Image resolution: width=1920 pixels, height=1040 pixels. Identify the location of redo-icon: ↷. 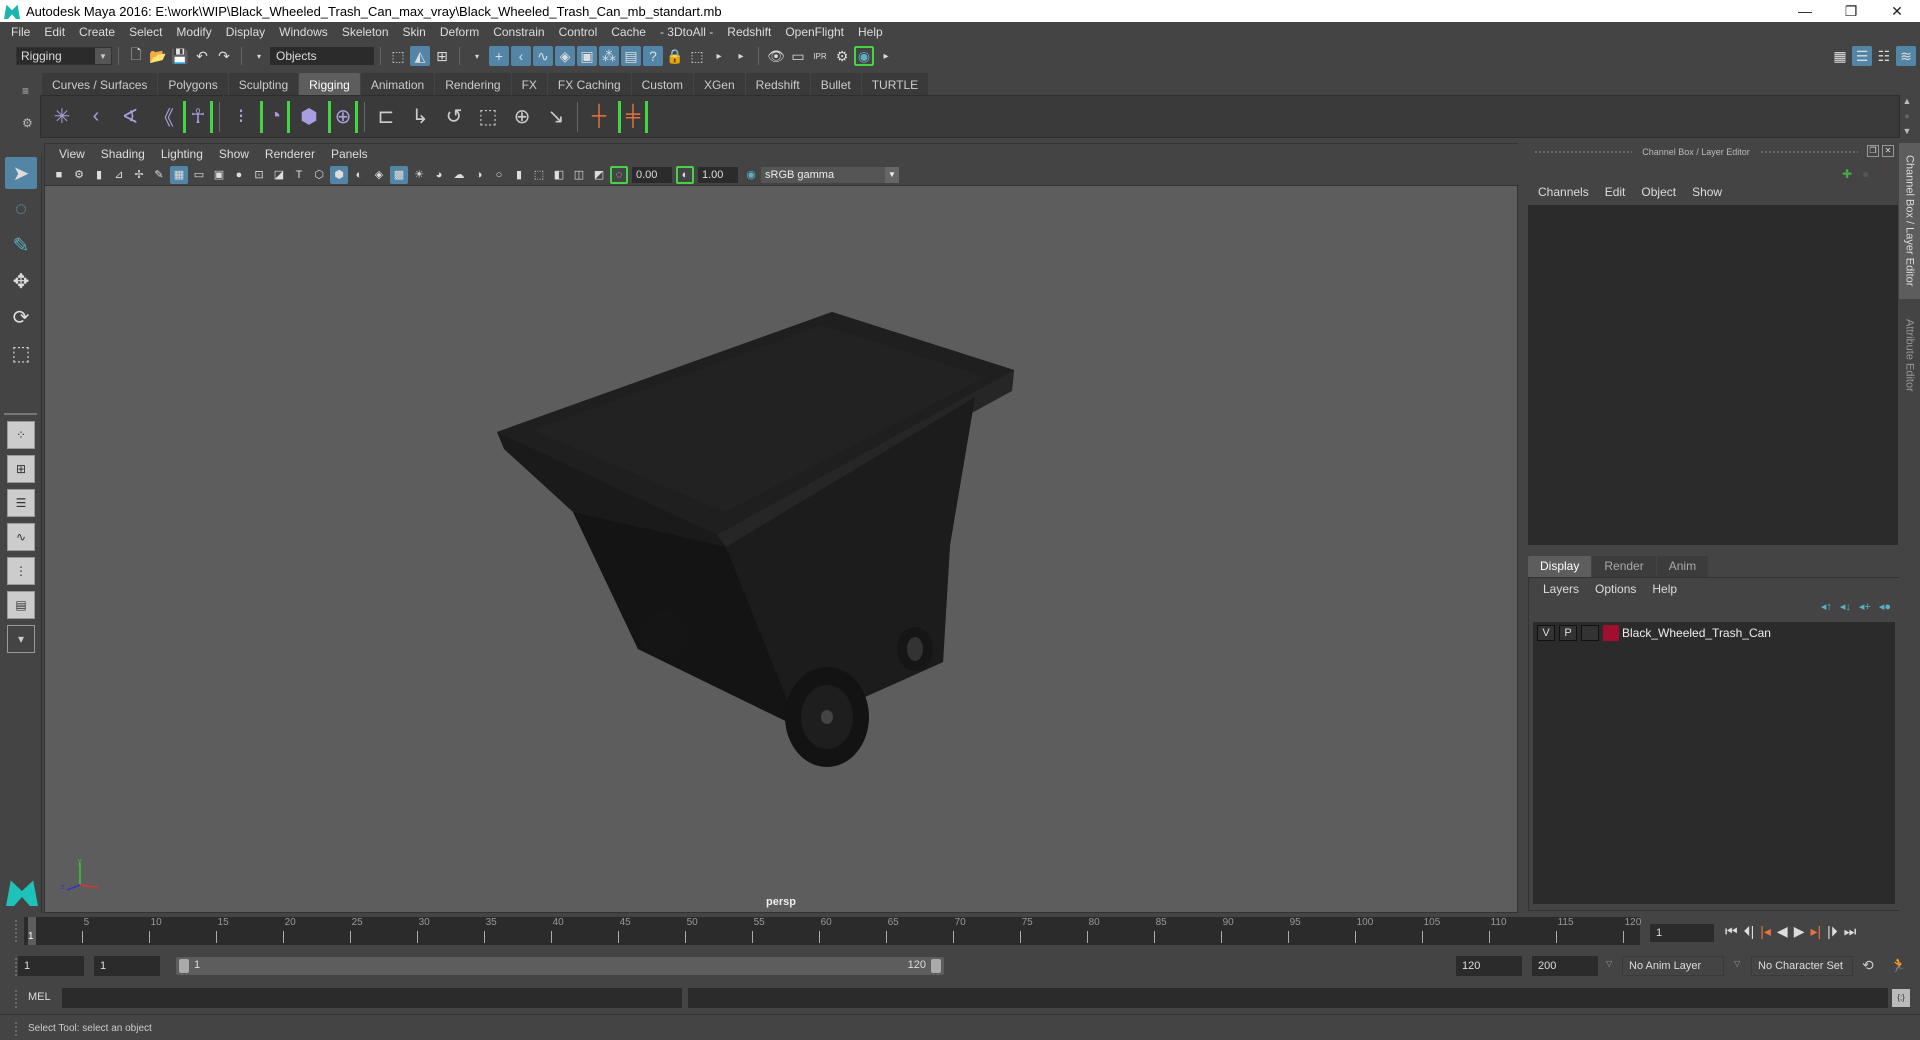
(224, 56).